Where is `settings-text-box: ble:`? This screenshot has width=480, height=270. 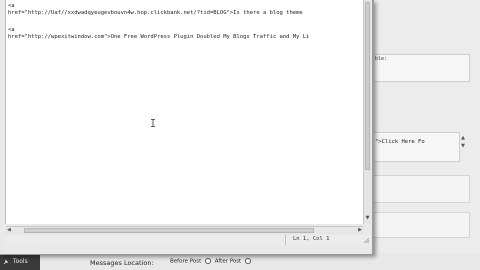
settings-text-box: ble: is located at coordinates (421, 68).